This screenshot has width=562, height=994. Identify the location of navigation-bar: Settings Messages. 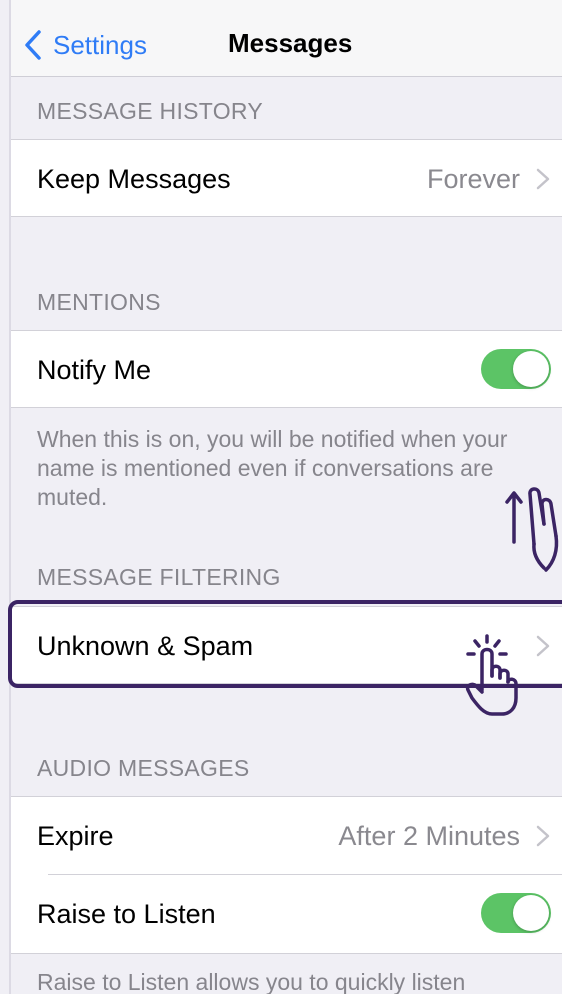
(286, 38).